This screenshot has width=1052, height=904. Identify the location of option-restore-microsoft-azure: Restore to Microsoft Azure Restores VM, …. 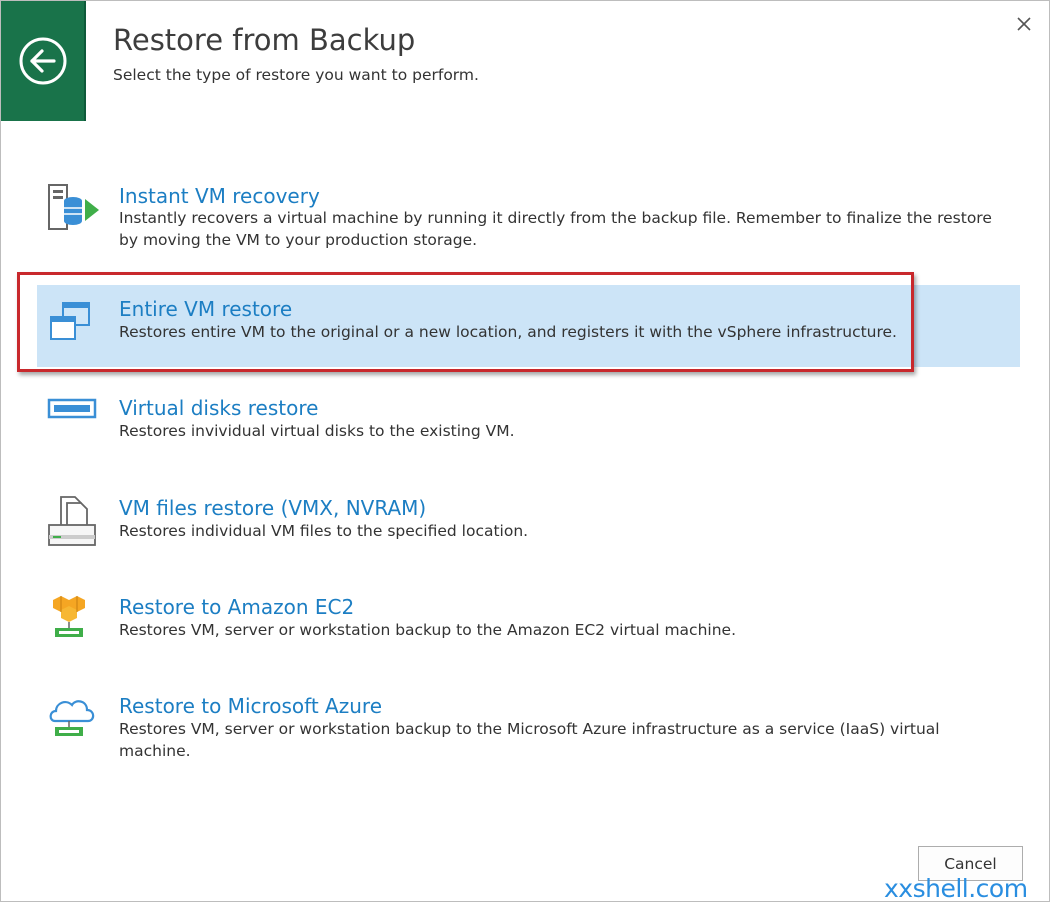
(528, 724).